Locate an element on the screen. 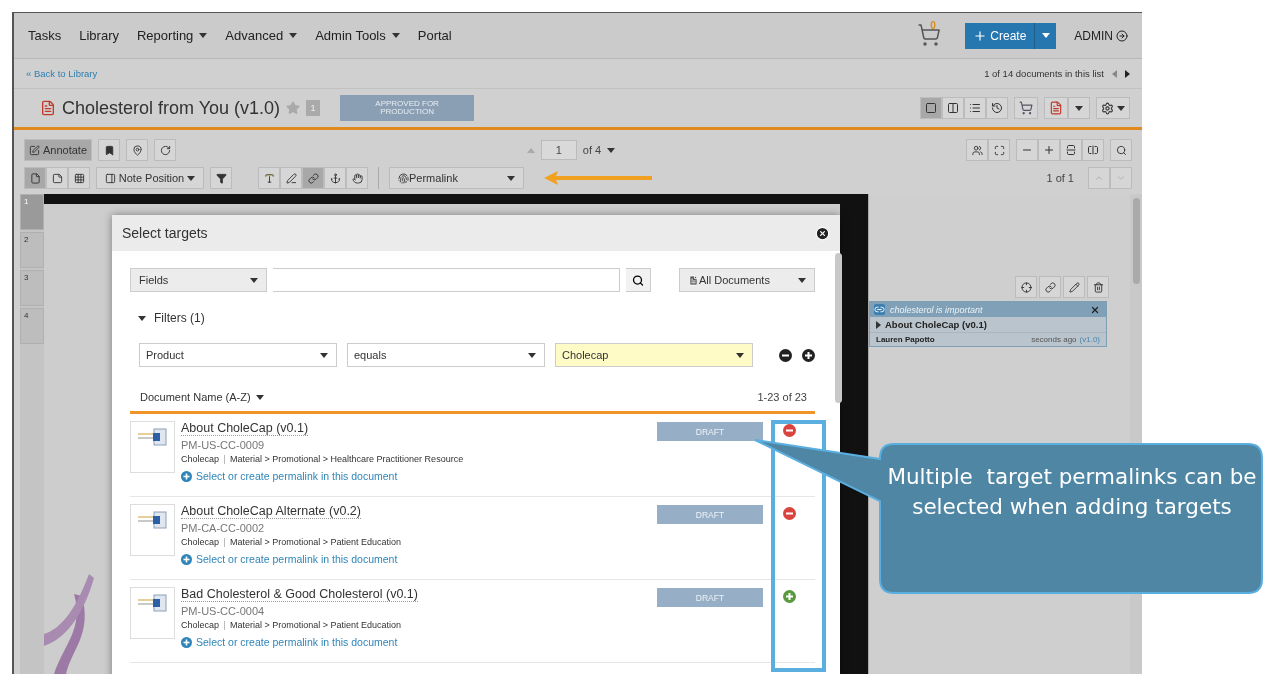 This screenshot has height=674, width=1265. filter-value-select: Cholecap is located at coordinates (654, 355).